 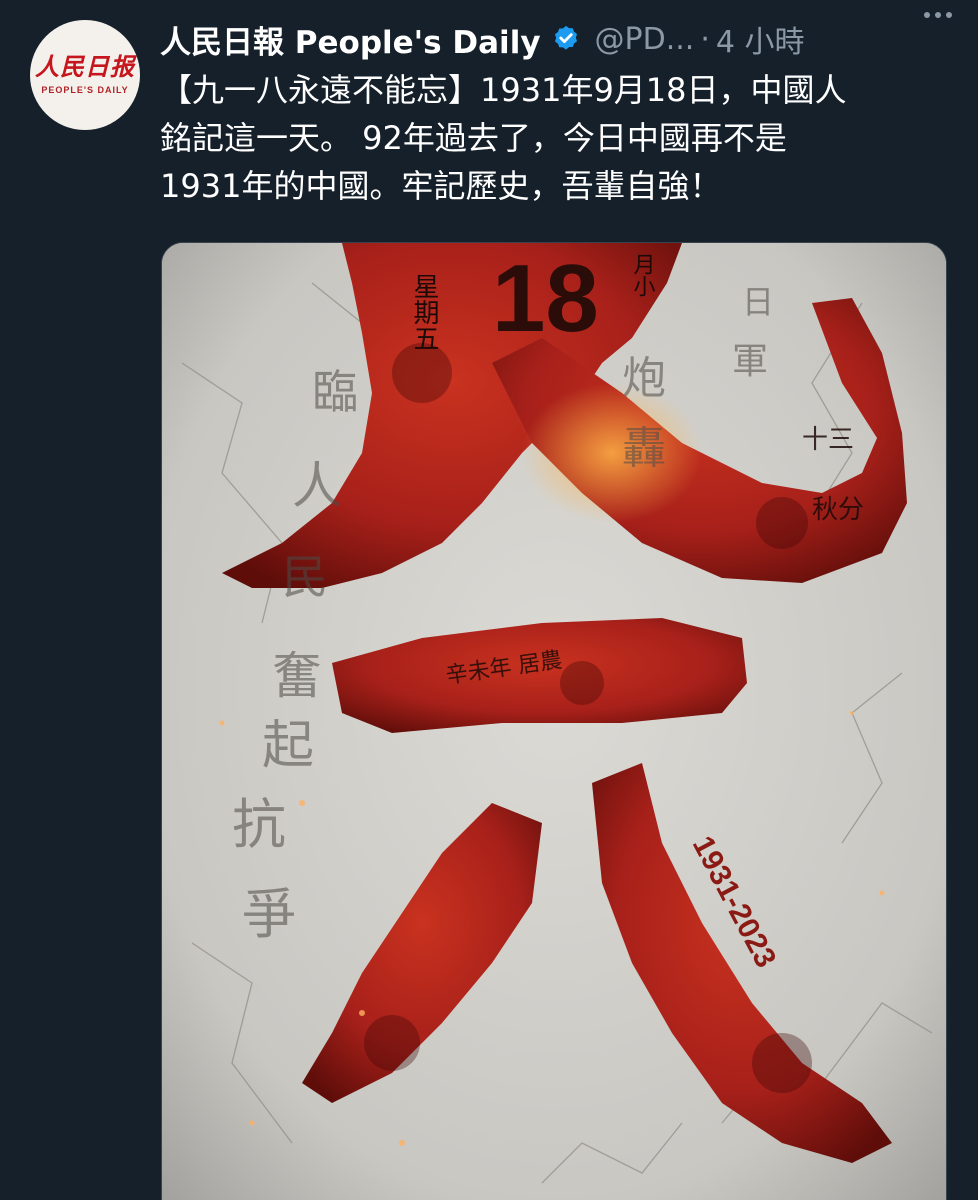 What do you see at coordinates (473, 138) in the screenshot?
I see `tweet-text-line: 銘記這一天。 92年過去了，今日中國再不是` at bounding box center [473, 138].